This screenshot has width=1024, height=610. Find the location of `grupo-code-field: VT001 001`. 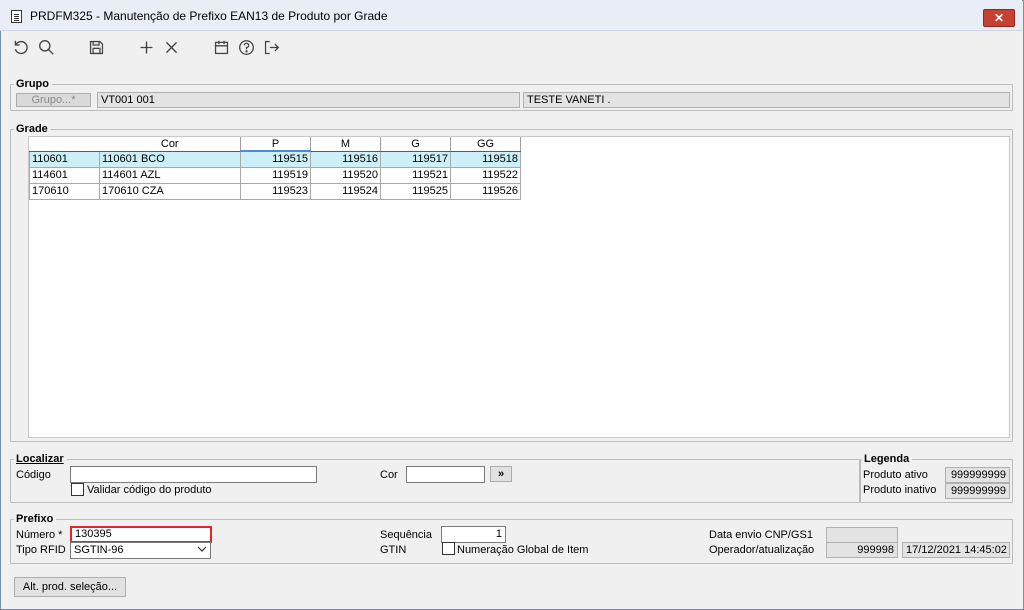

grupo-code-field: VT001 001 is located at coordinates (308, 100).